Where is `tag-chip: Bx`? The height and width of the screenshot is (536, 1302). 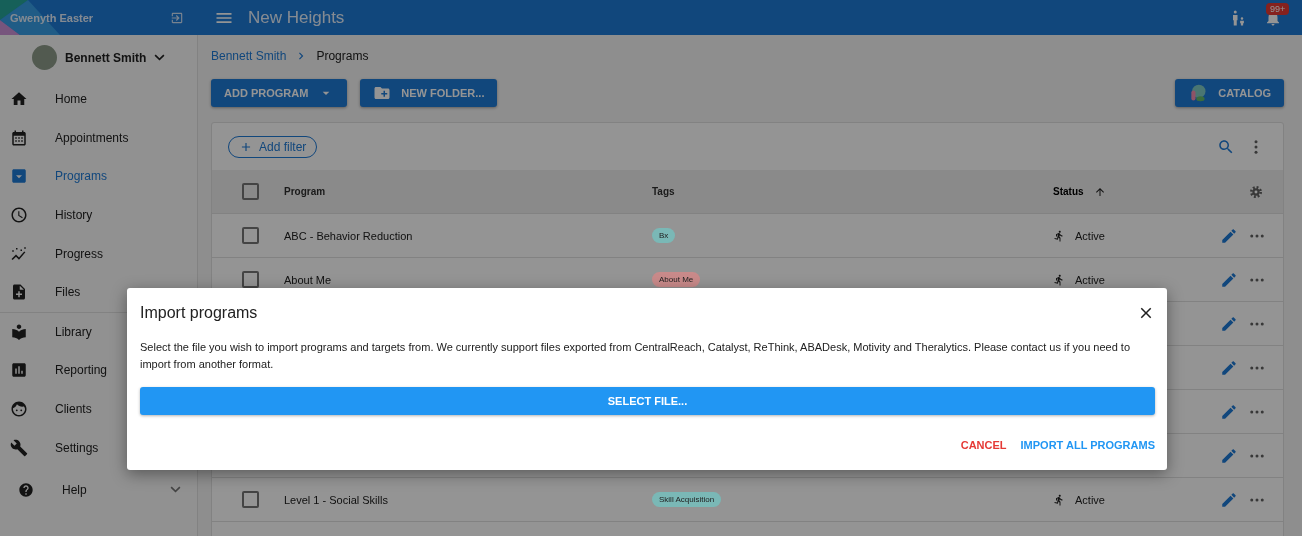
tag-chip: Bx is located at coordinates (664, 235).